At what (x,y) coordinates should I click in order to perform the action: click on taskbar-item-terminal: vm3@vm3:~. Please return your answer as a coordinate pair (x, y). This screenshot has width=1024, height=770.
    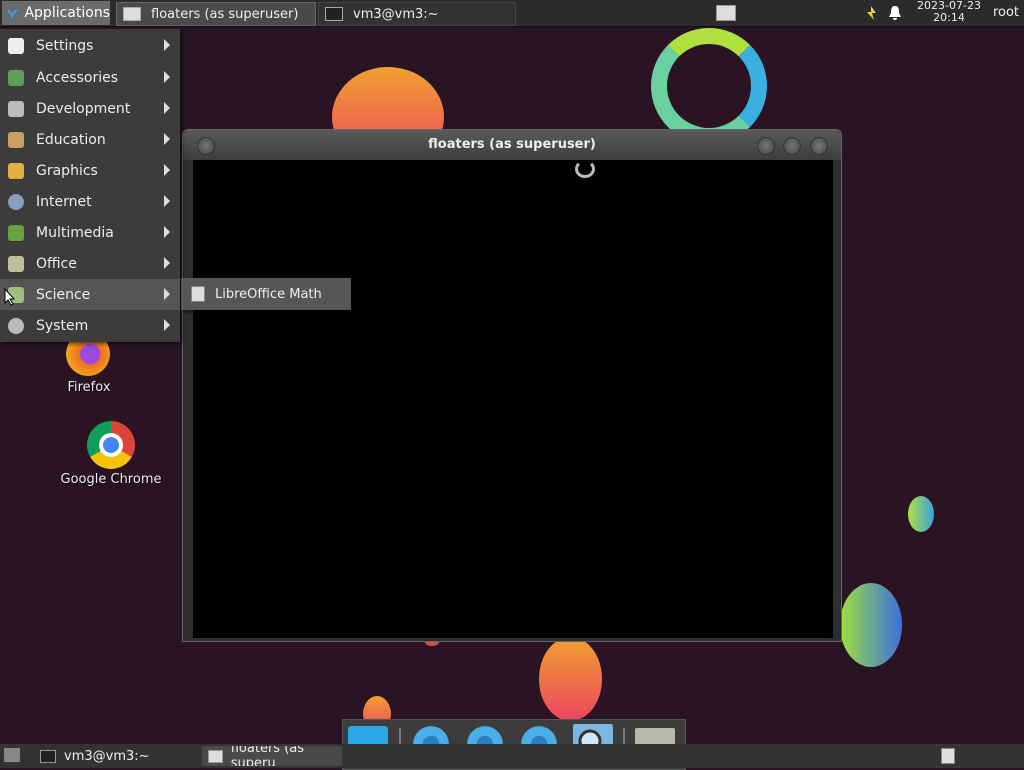
    Looking at the image, I should click on (417, 14).